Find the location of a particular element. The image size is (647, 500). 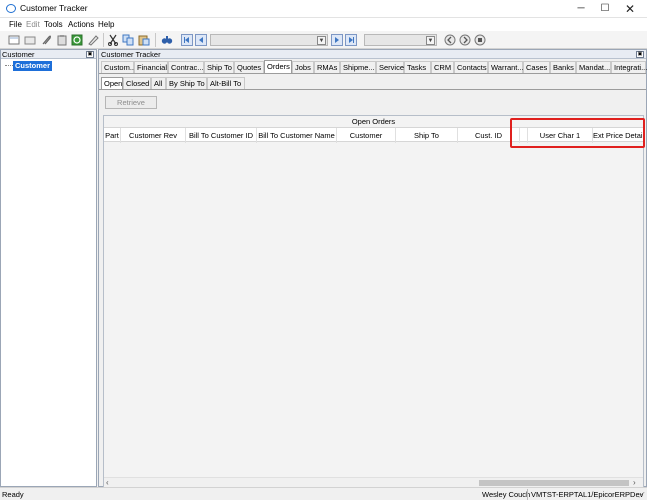

tab-ship-to: Ship To is located at coordinates (219, 67).